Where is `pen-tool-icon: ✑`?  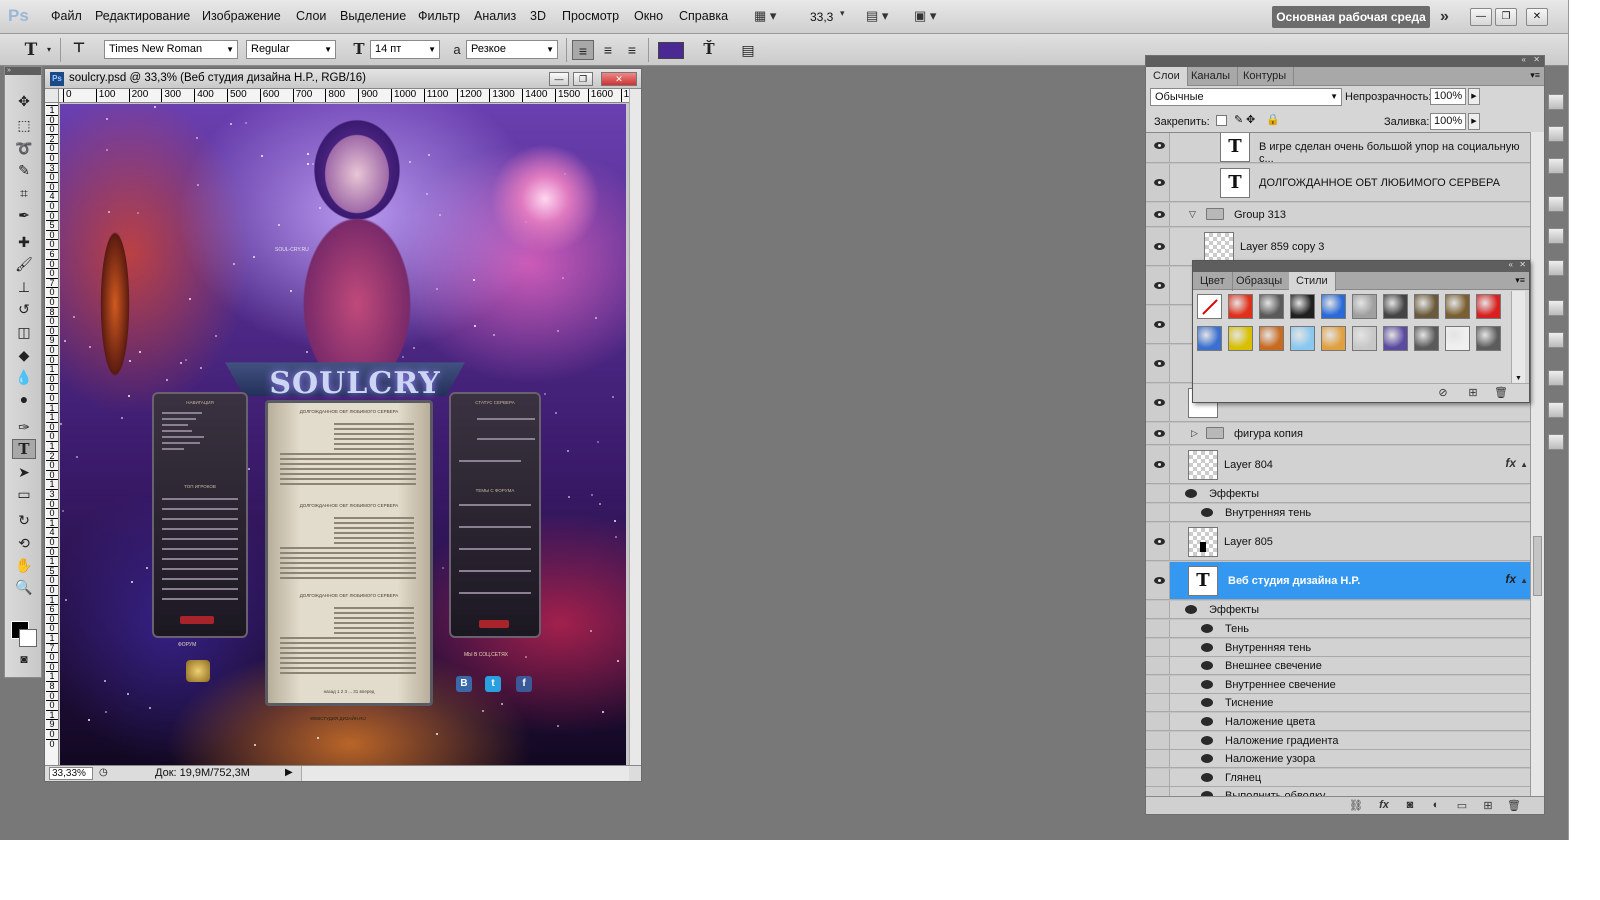
pen-tool-icon: ✑ is located at coordinates (24, 427).